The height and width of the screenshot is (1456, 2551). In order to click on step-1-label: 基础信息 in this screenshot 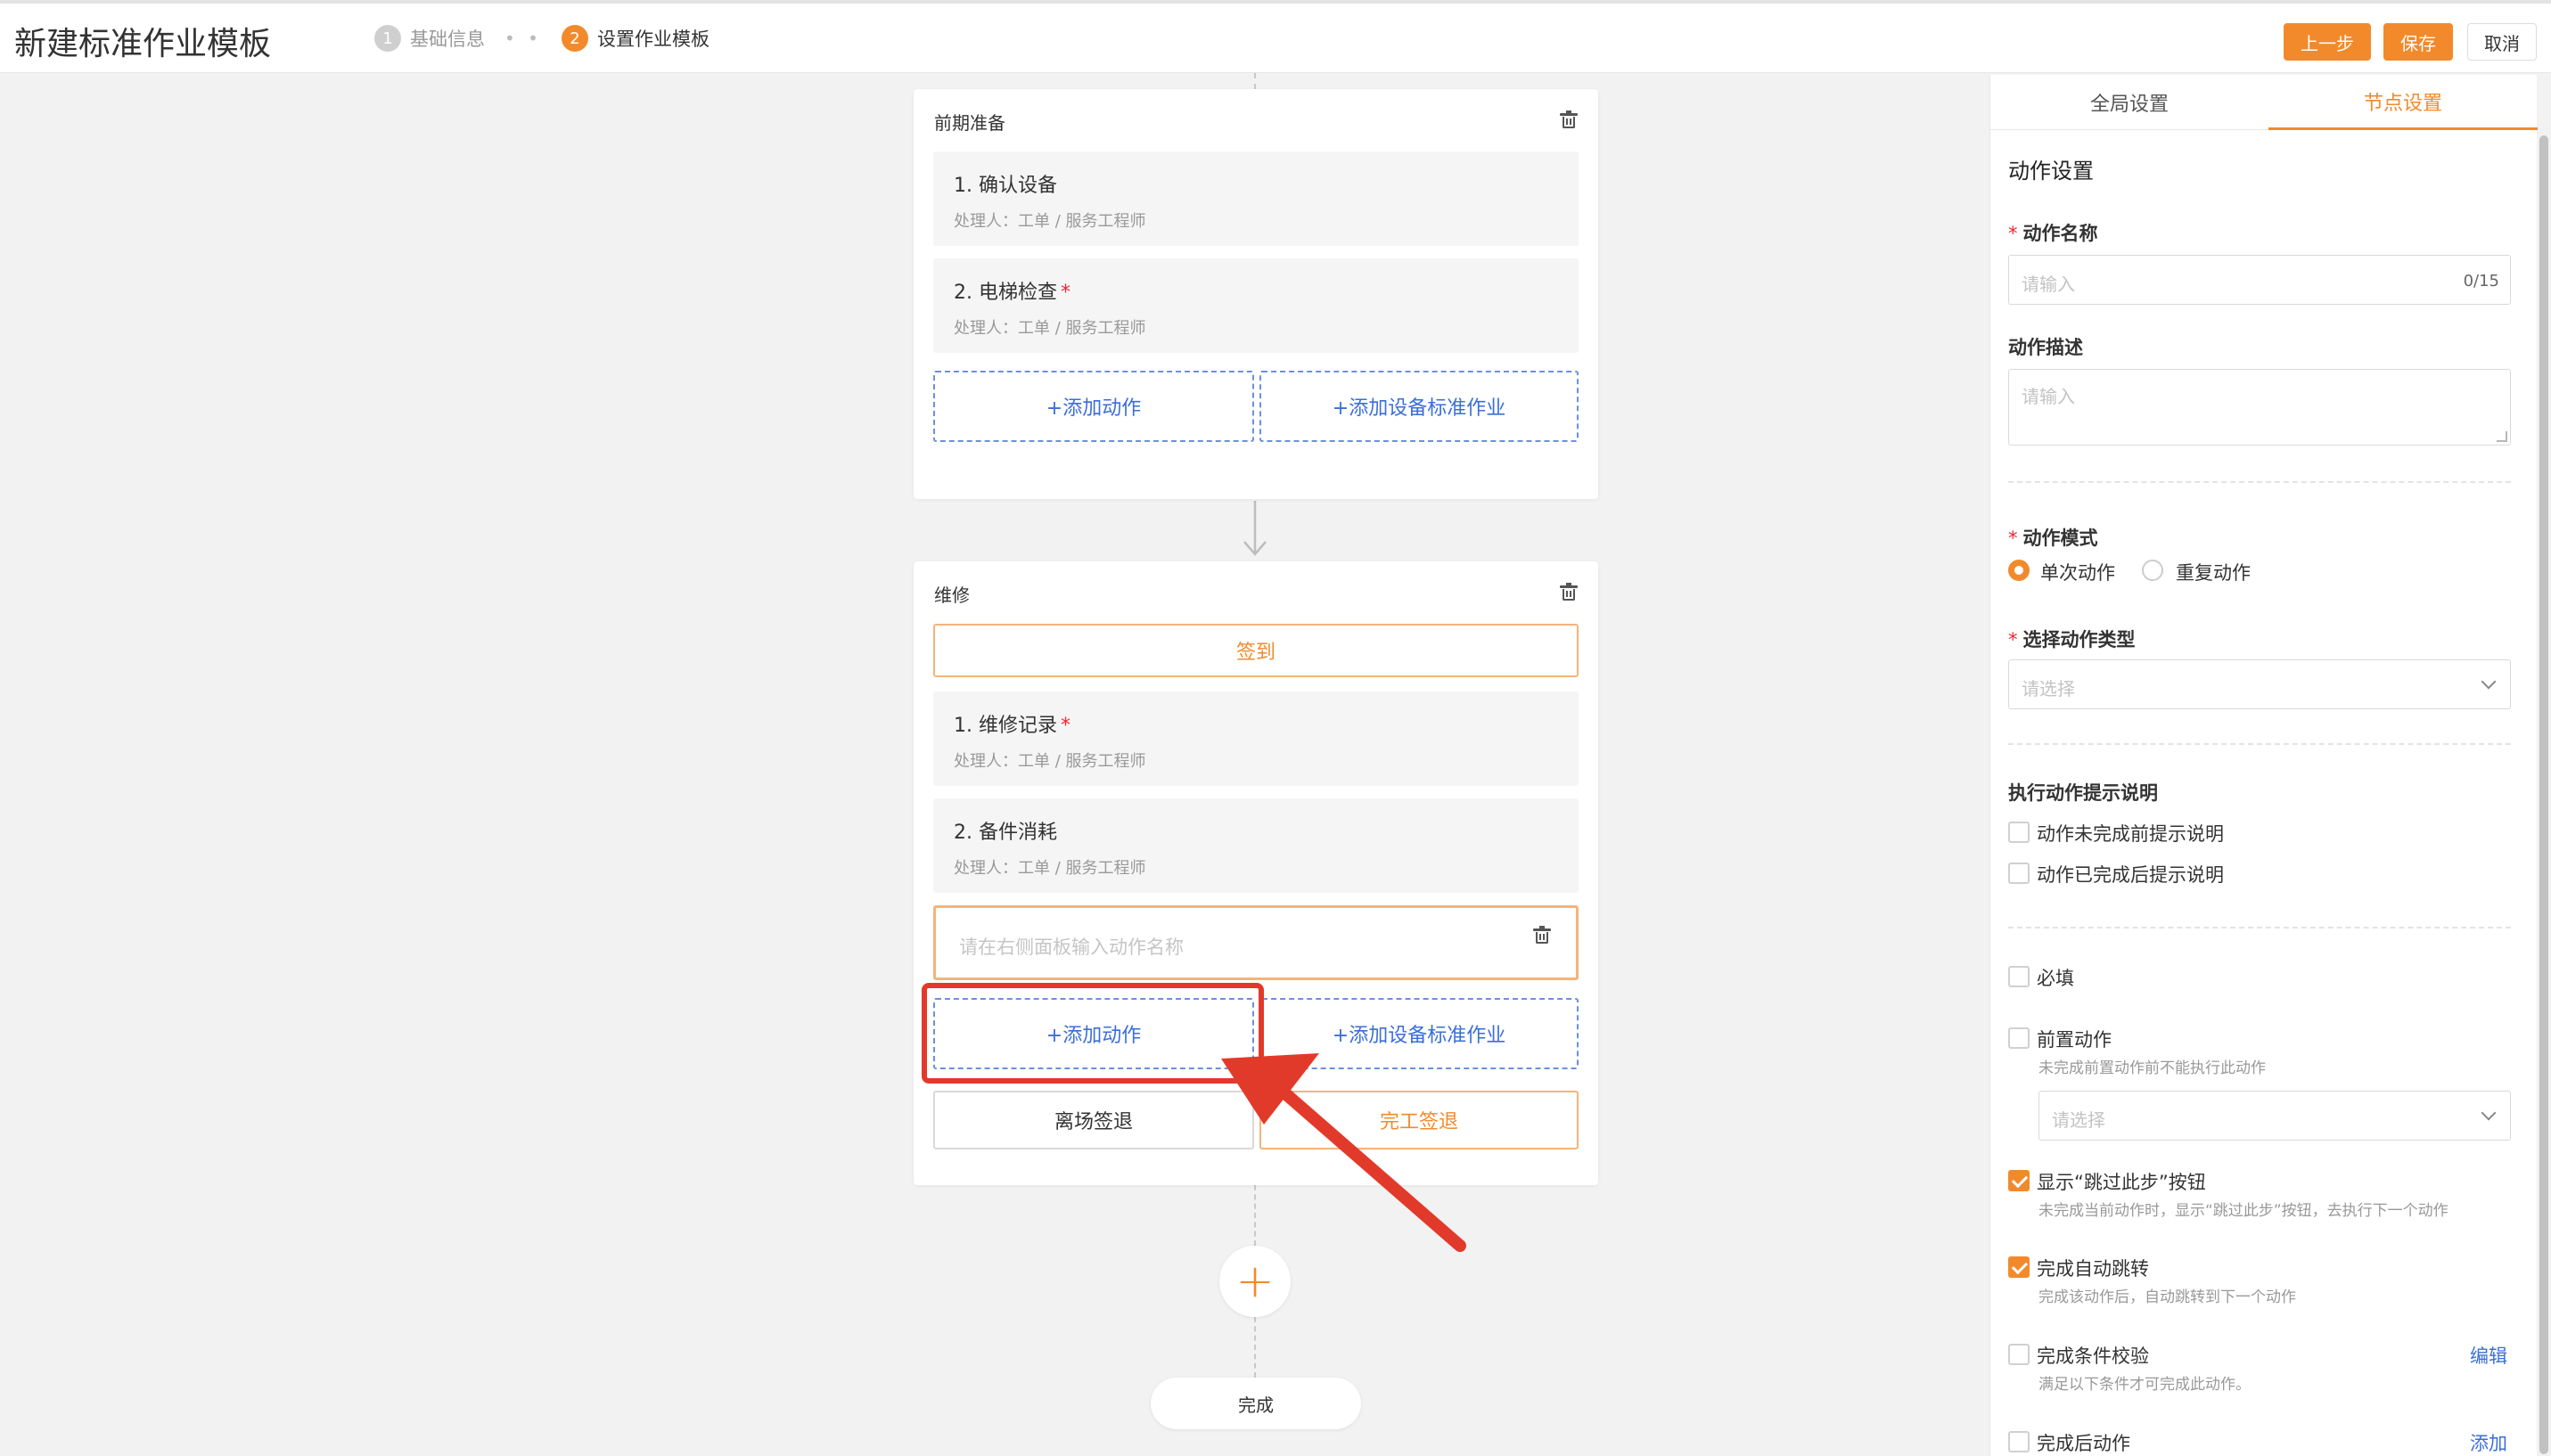, I will do `click(447, 38)`.